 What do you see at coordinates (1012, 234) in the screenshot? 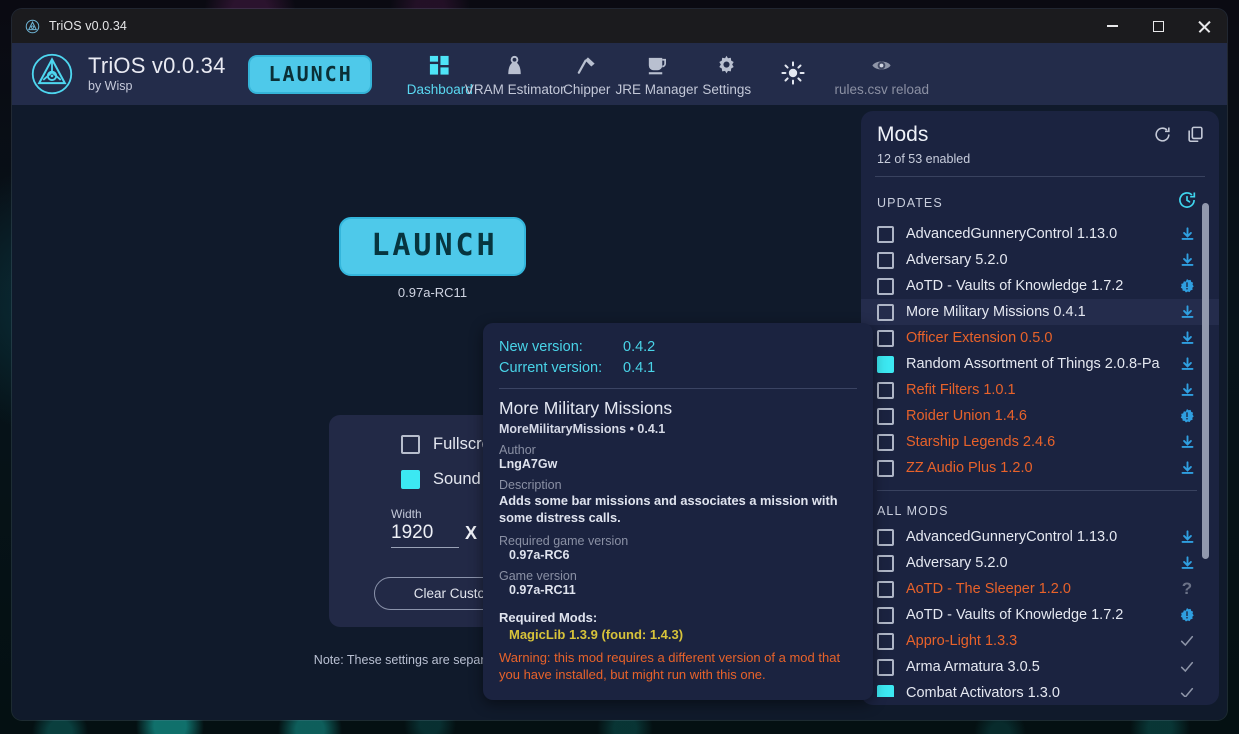
I see `mod-name: AdvancedGunneryControl 1.13.0` at bounding box center [1012, 234].